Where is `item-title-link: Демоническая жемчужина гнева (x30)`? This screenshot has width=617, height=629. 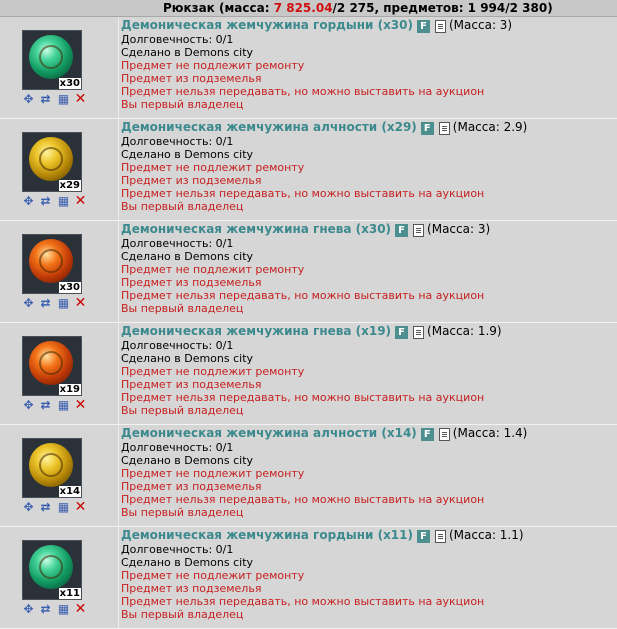 item-title-link: Демоническая жемчужина гнева (x30) is located at coordinates (256, 229).